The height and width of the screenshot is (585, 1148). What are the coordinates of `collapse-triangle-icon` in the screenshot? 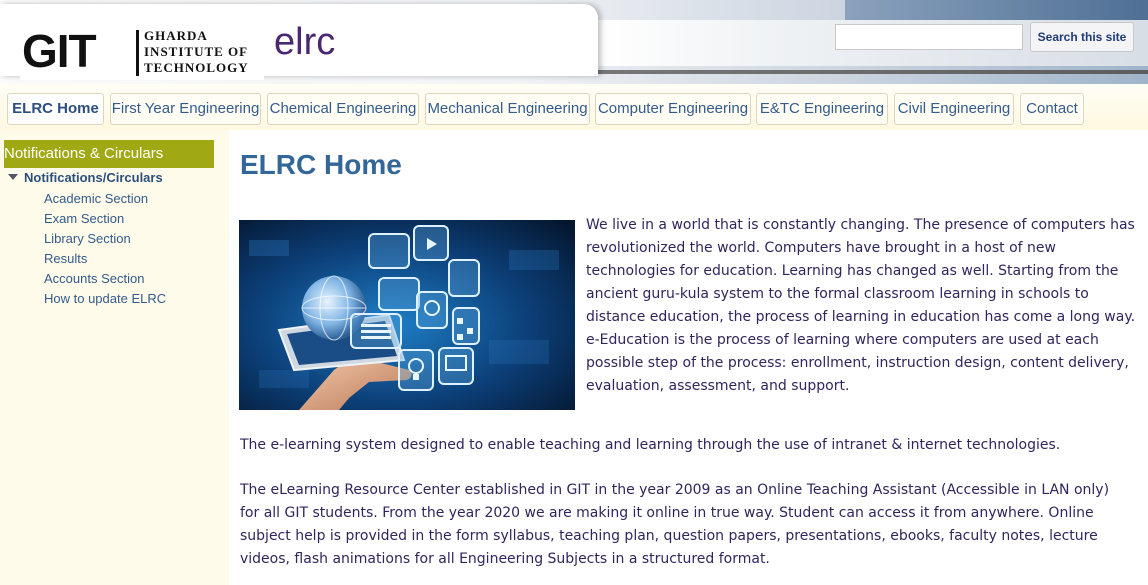 It's located at (13, 177).